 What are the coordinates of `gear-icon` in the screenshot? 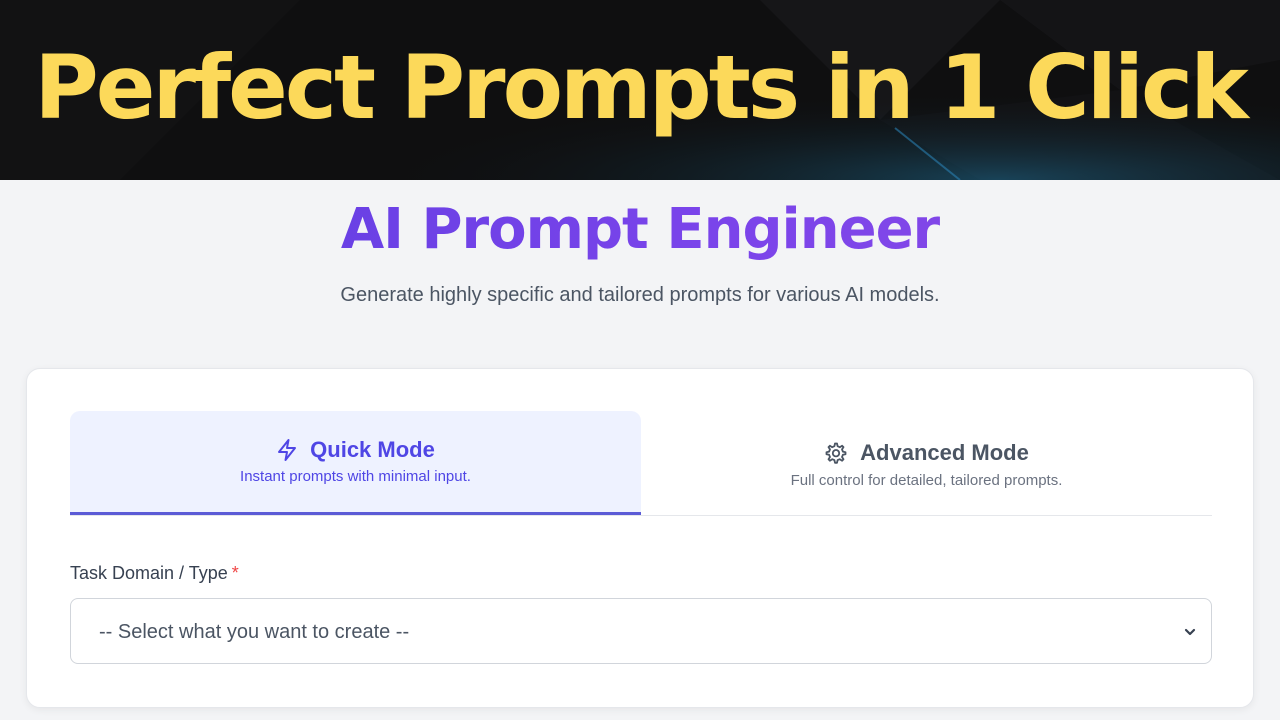 It's located at (836, 453).